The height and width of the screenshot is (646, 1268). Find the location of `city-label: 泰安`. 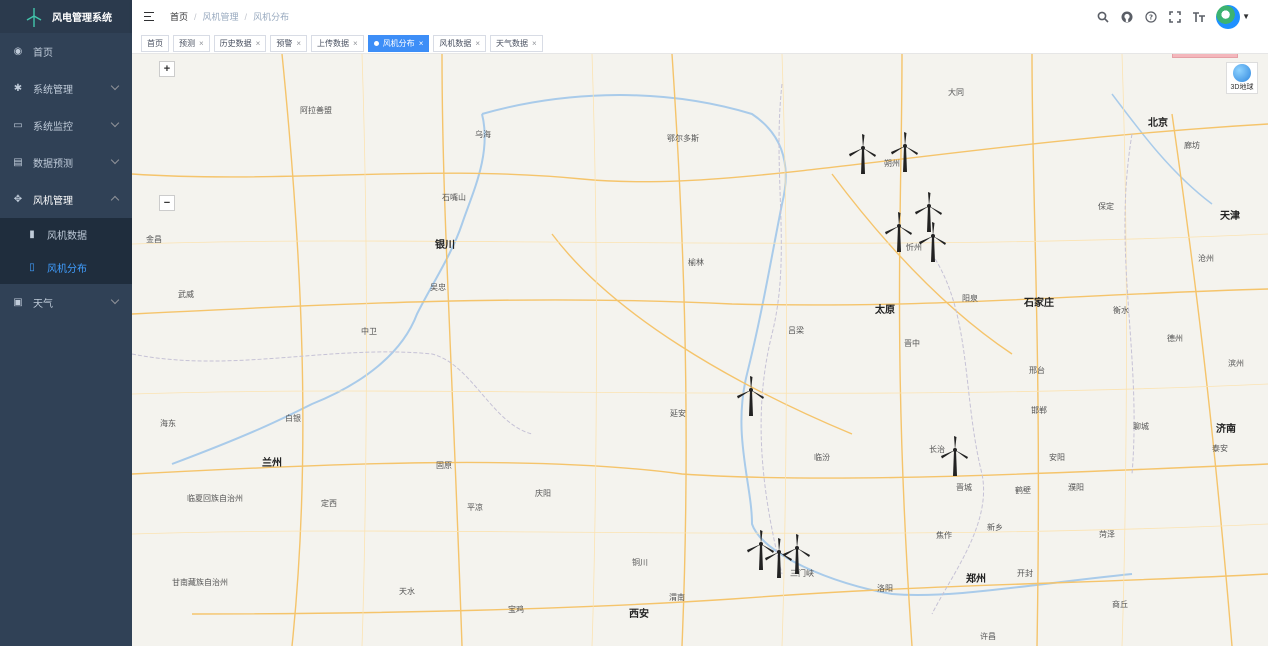

city-label: 泰安 is located at coordinates (1220, 448).